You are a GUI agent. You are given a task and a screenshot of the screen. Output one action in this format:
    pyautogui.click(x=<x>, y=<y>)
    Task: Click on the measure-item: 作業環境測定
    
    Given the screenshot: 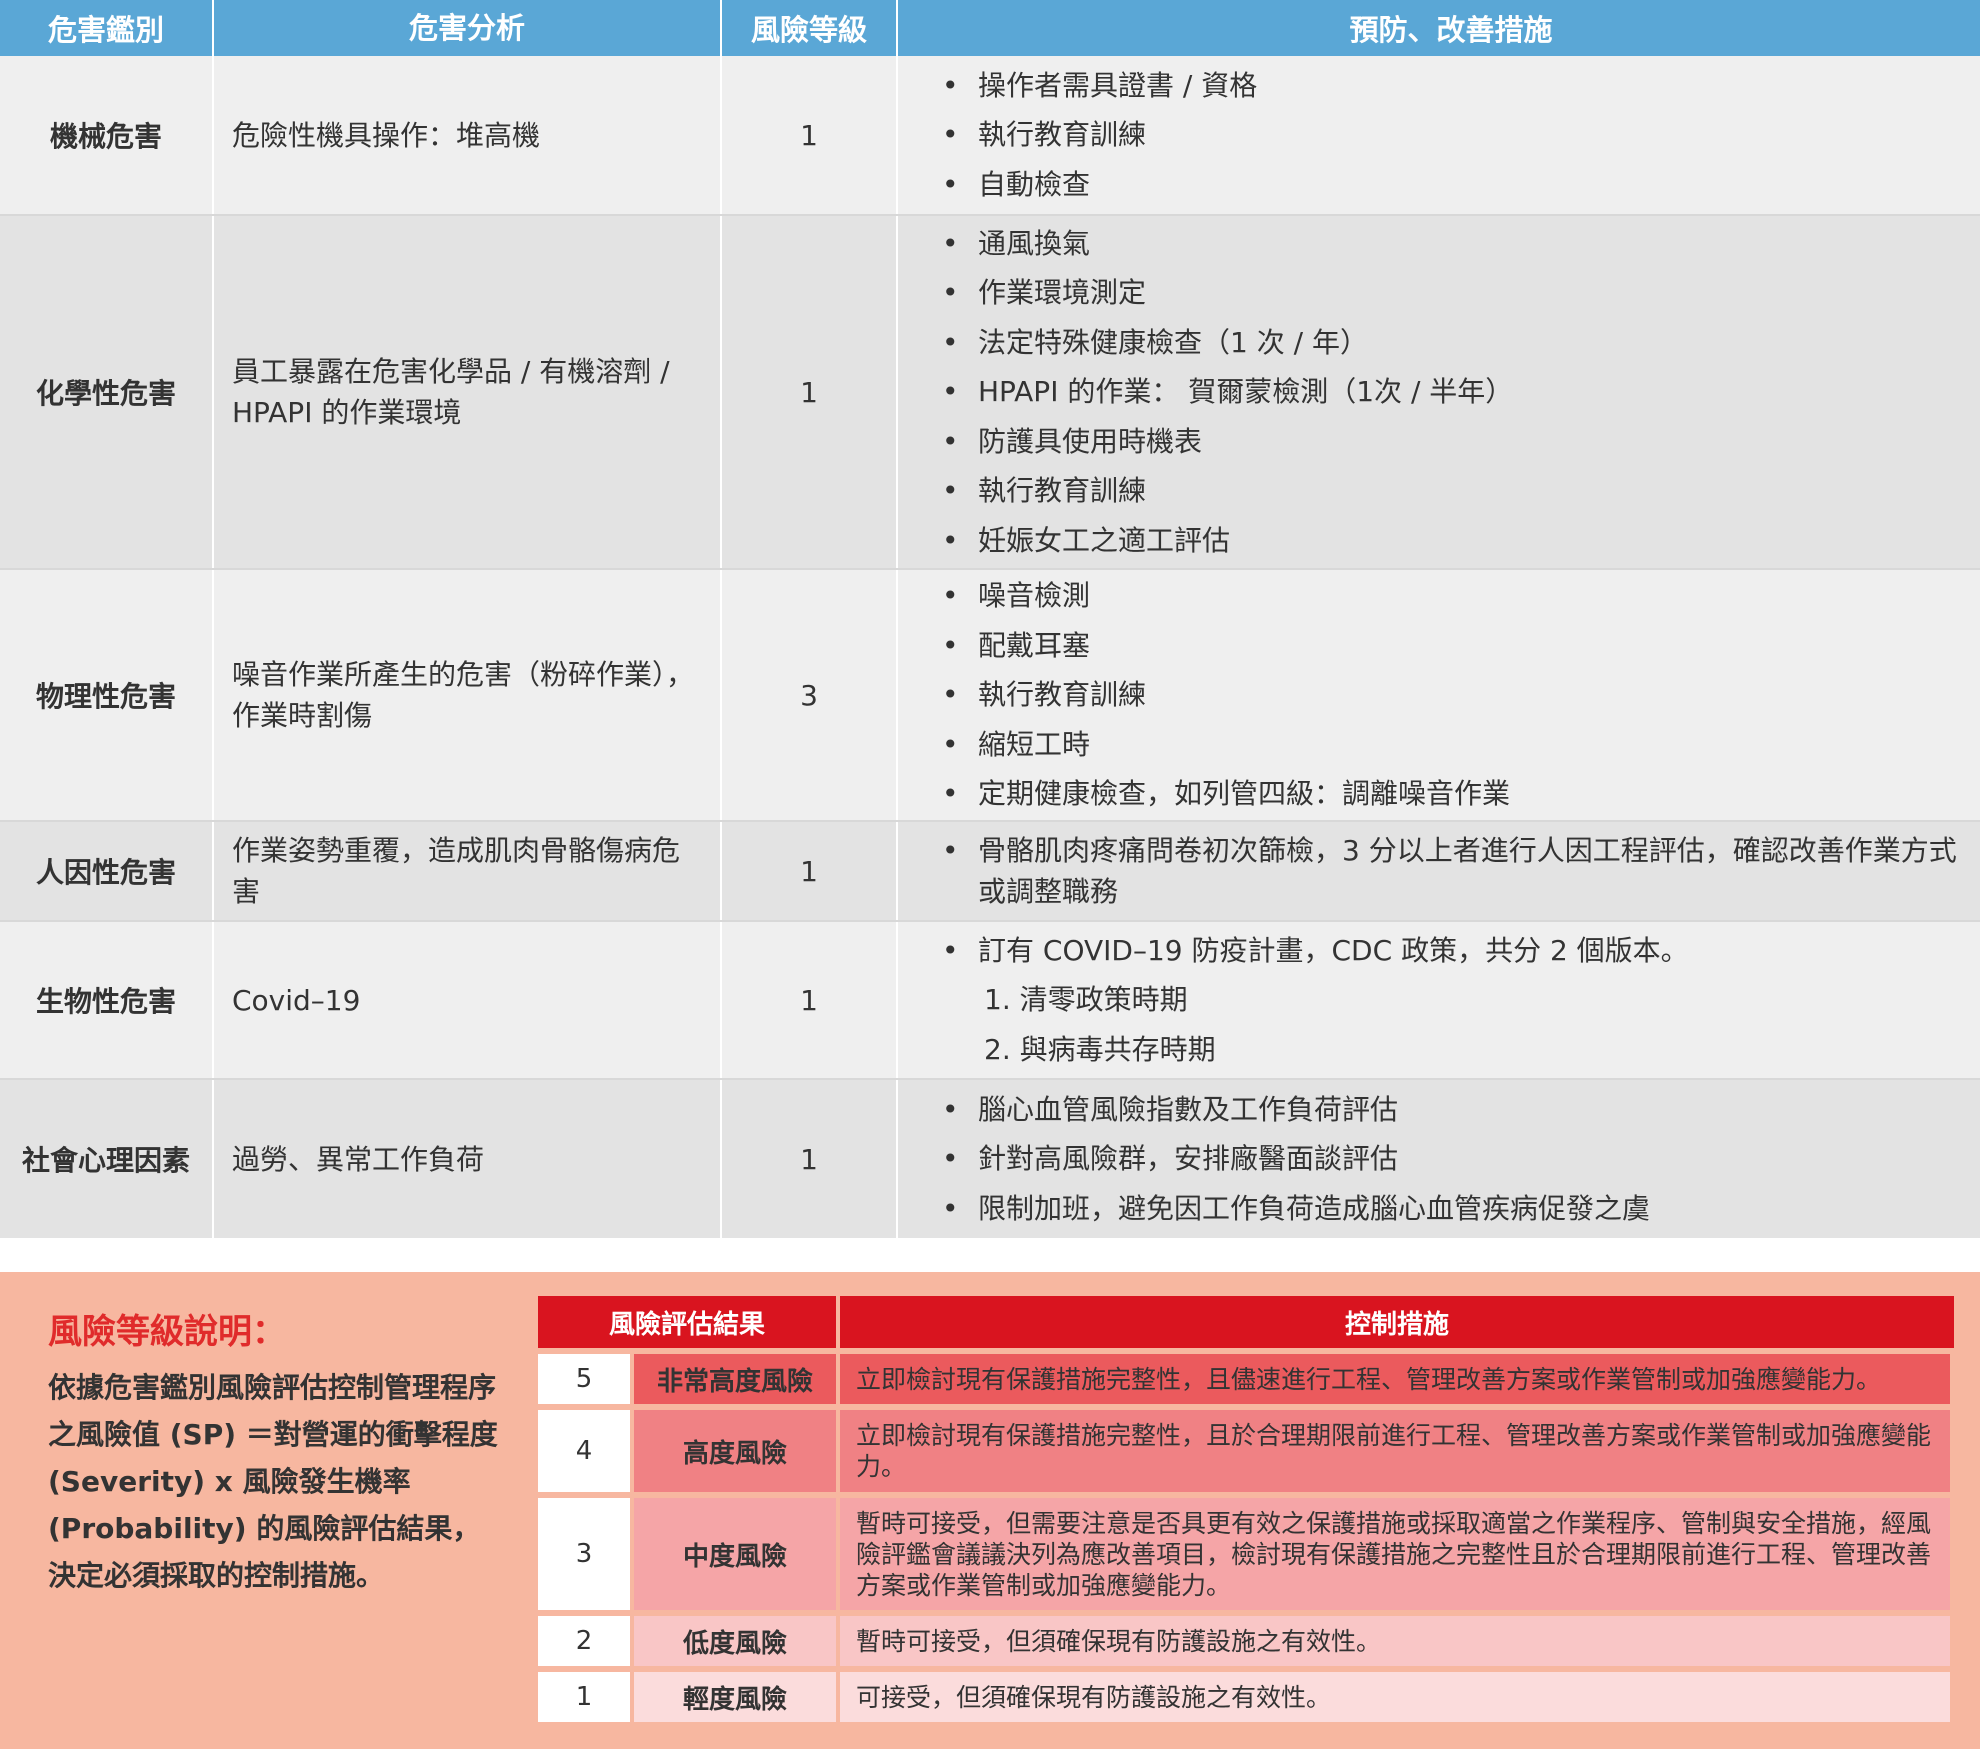 What is the action you would take?
    pyautogui.click(x=1451, y=293)
    